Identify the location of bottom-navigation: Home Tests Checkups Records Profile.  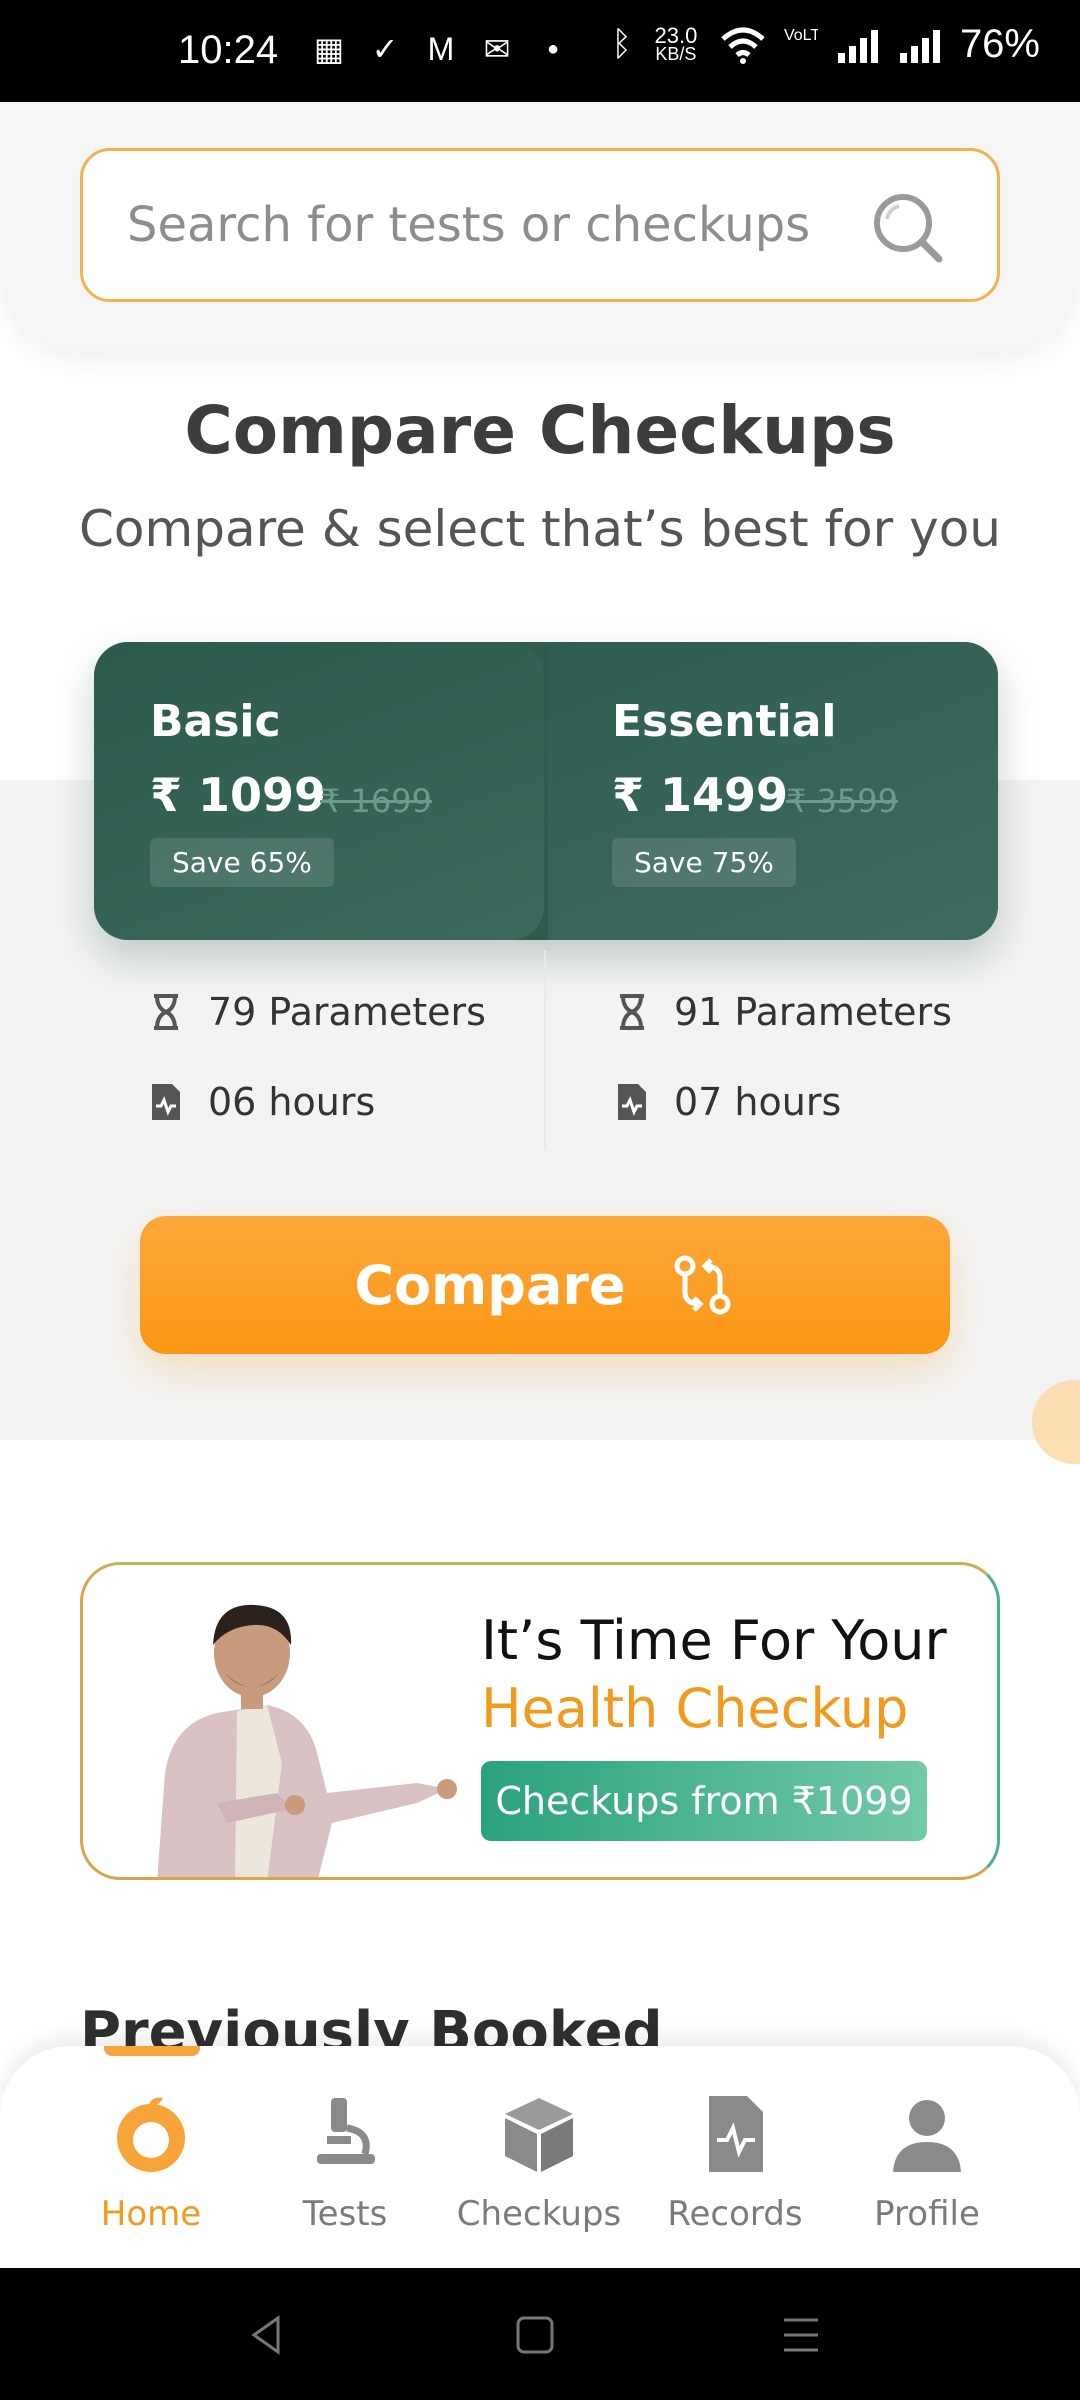
(540, 2157).